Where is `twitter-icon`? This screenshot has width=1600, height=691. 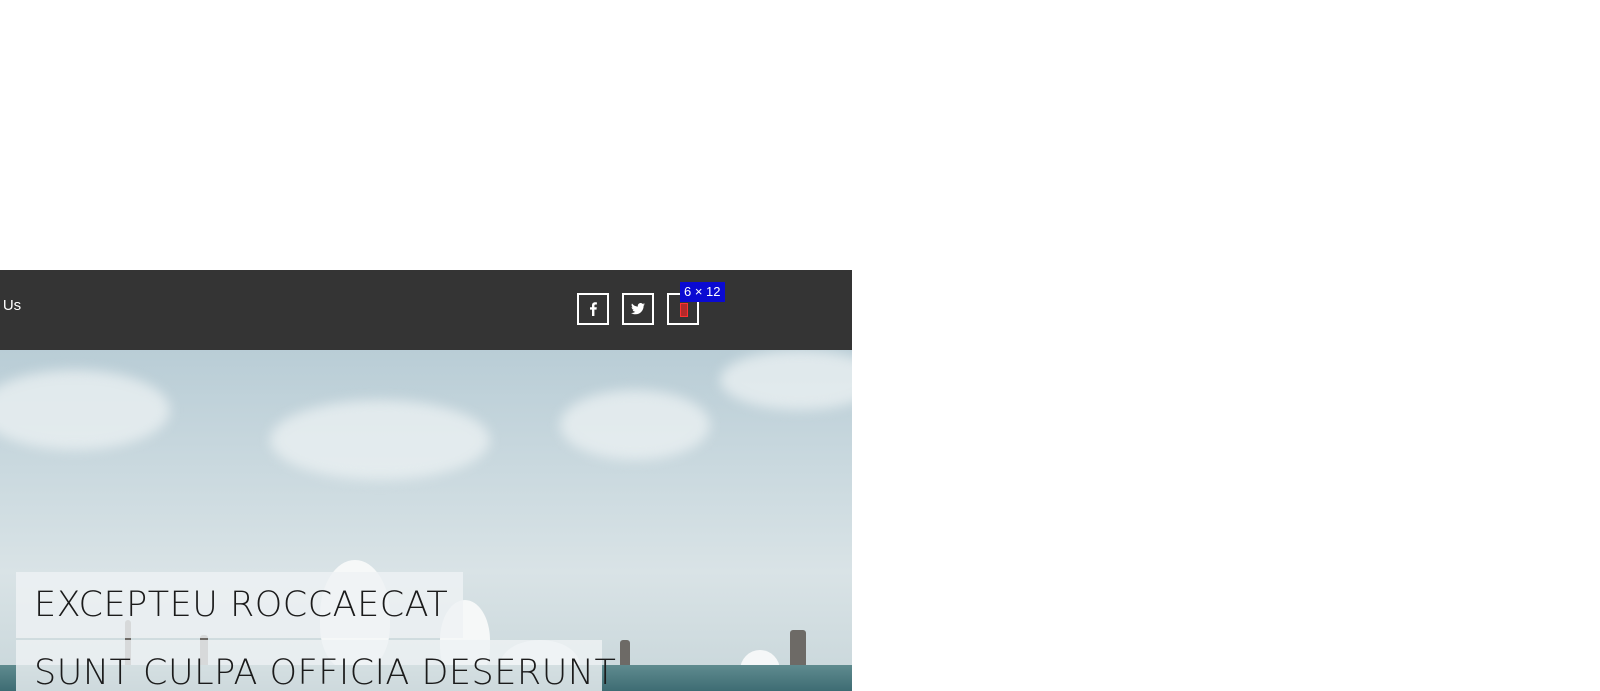
twitter-icon is located at coordinates (638, 309).